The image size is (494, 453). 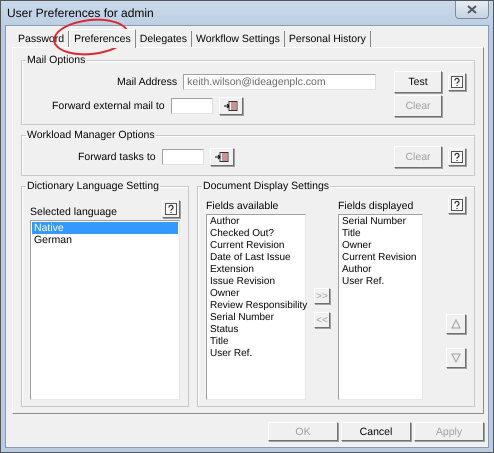 What do you see at coordinates (376, 431) in the screenshot?
I see `dialog-button: Cancel` at bounding box center [376, 431].